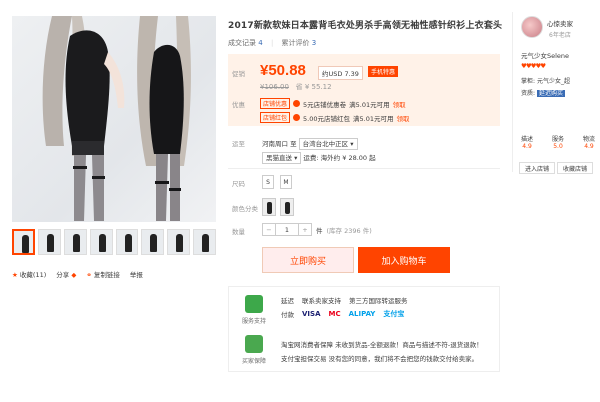 The width and height of the screenshot is (600, 402). I want to click on score-label: 描述, so click(527, 139).